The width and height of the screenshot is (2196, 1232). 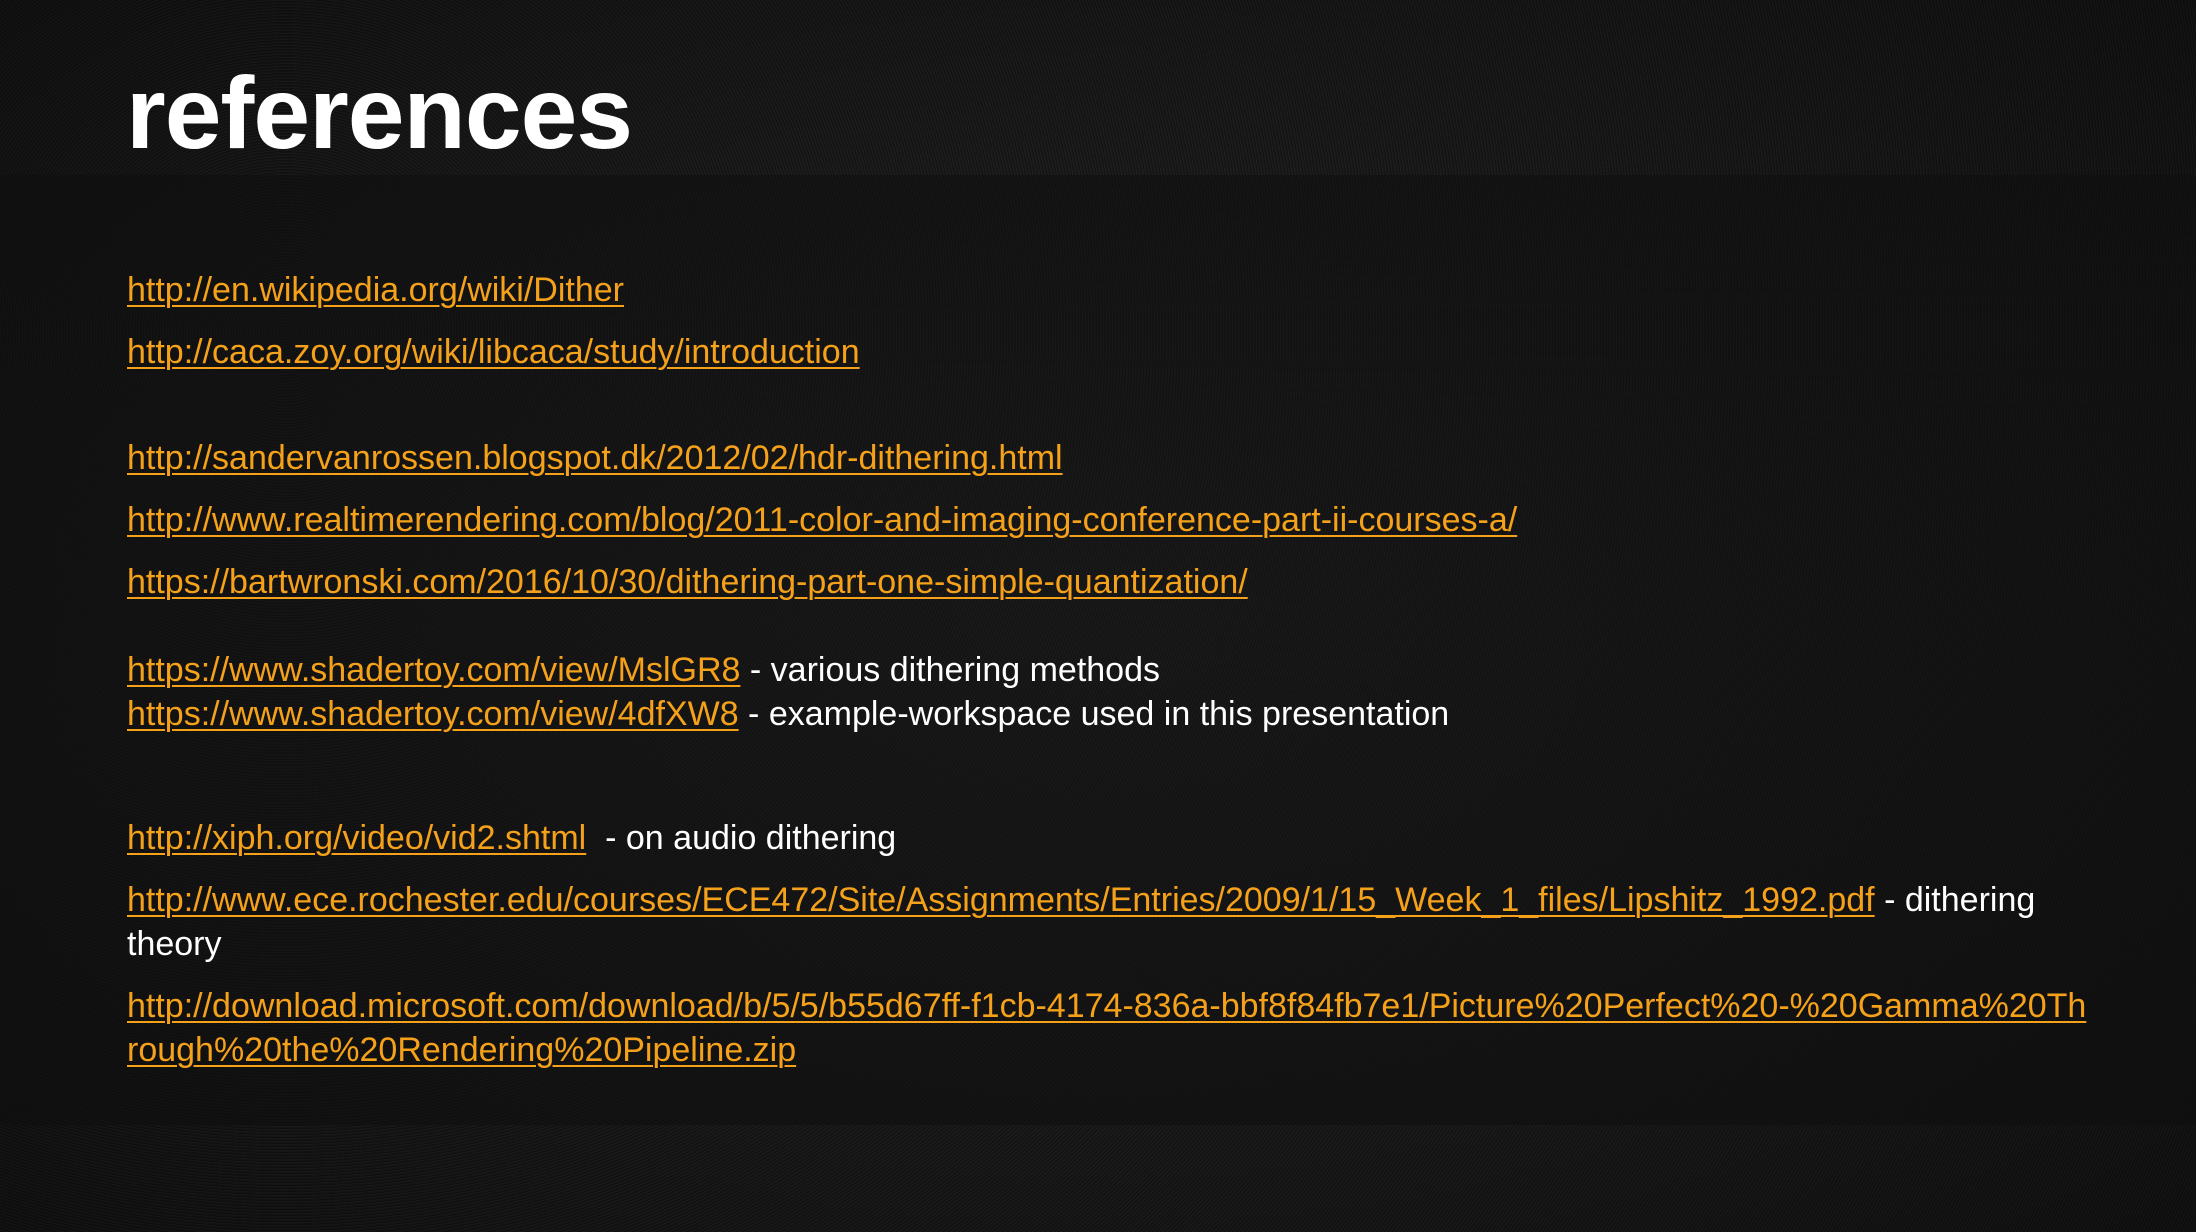 I want to click on reference-link-wikipedia-dither: http://en.wikipedia.org/wiki/Dither, so click(x=375, y=290).